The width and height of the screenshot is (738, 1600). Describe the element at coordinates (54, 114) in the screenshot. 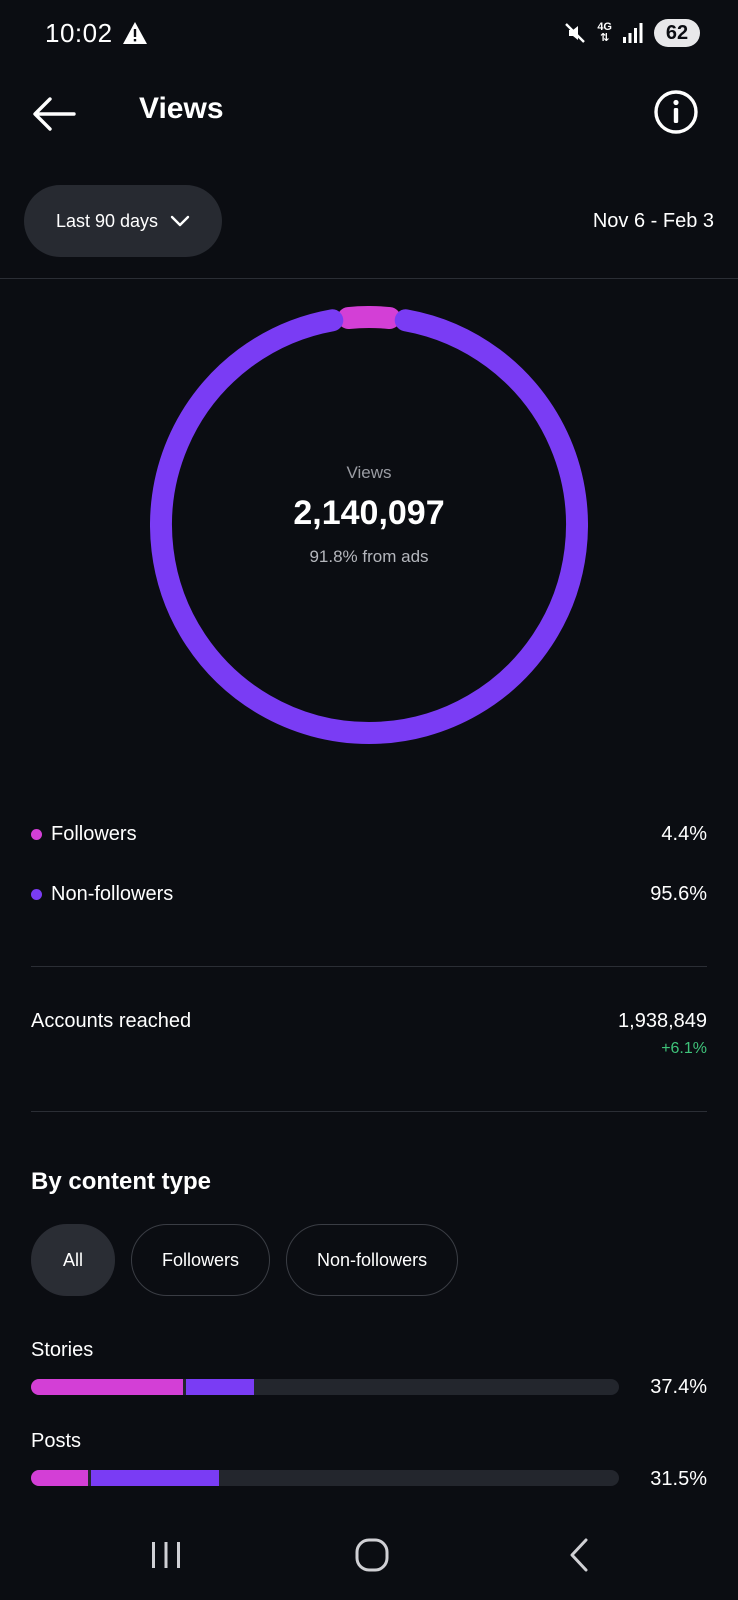

I see `back-arrow-icon` at that location.